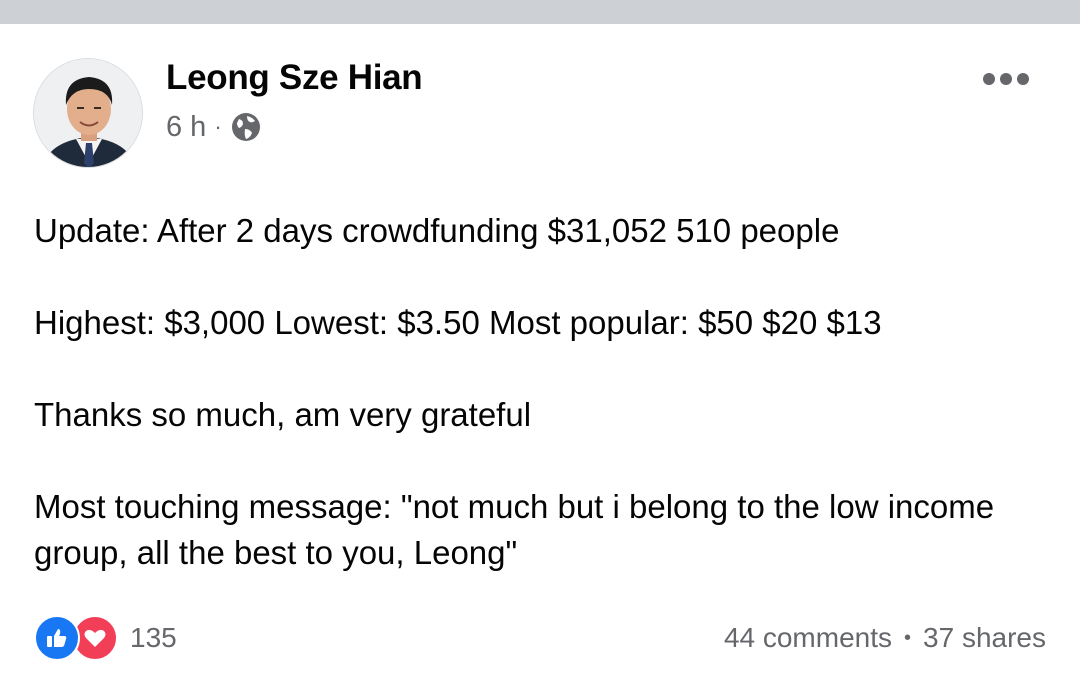 The height and width of the screenshot is (689, 1080). I want to click on comments-link: 44 comments, so click(808, 638).